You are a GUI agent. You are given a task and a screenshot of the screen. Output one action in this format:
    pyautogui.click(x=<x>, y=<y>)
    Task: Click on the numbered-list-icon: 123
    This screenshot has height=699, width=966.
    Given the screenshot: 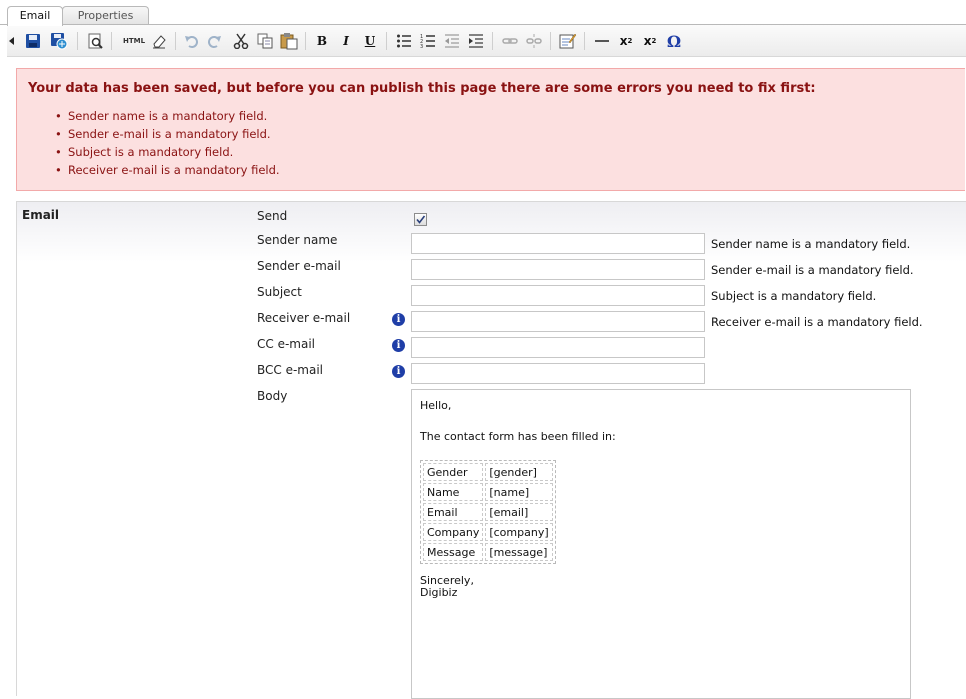 What is the action you would take?
    pyautogui.click(x=428, y=41)
    